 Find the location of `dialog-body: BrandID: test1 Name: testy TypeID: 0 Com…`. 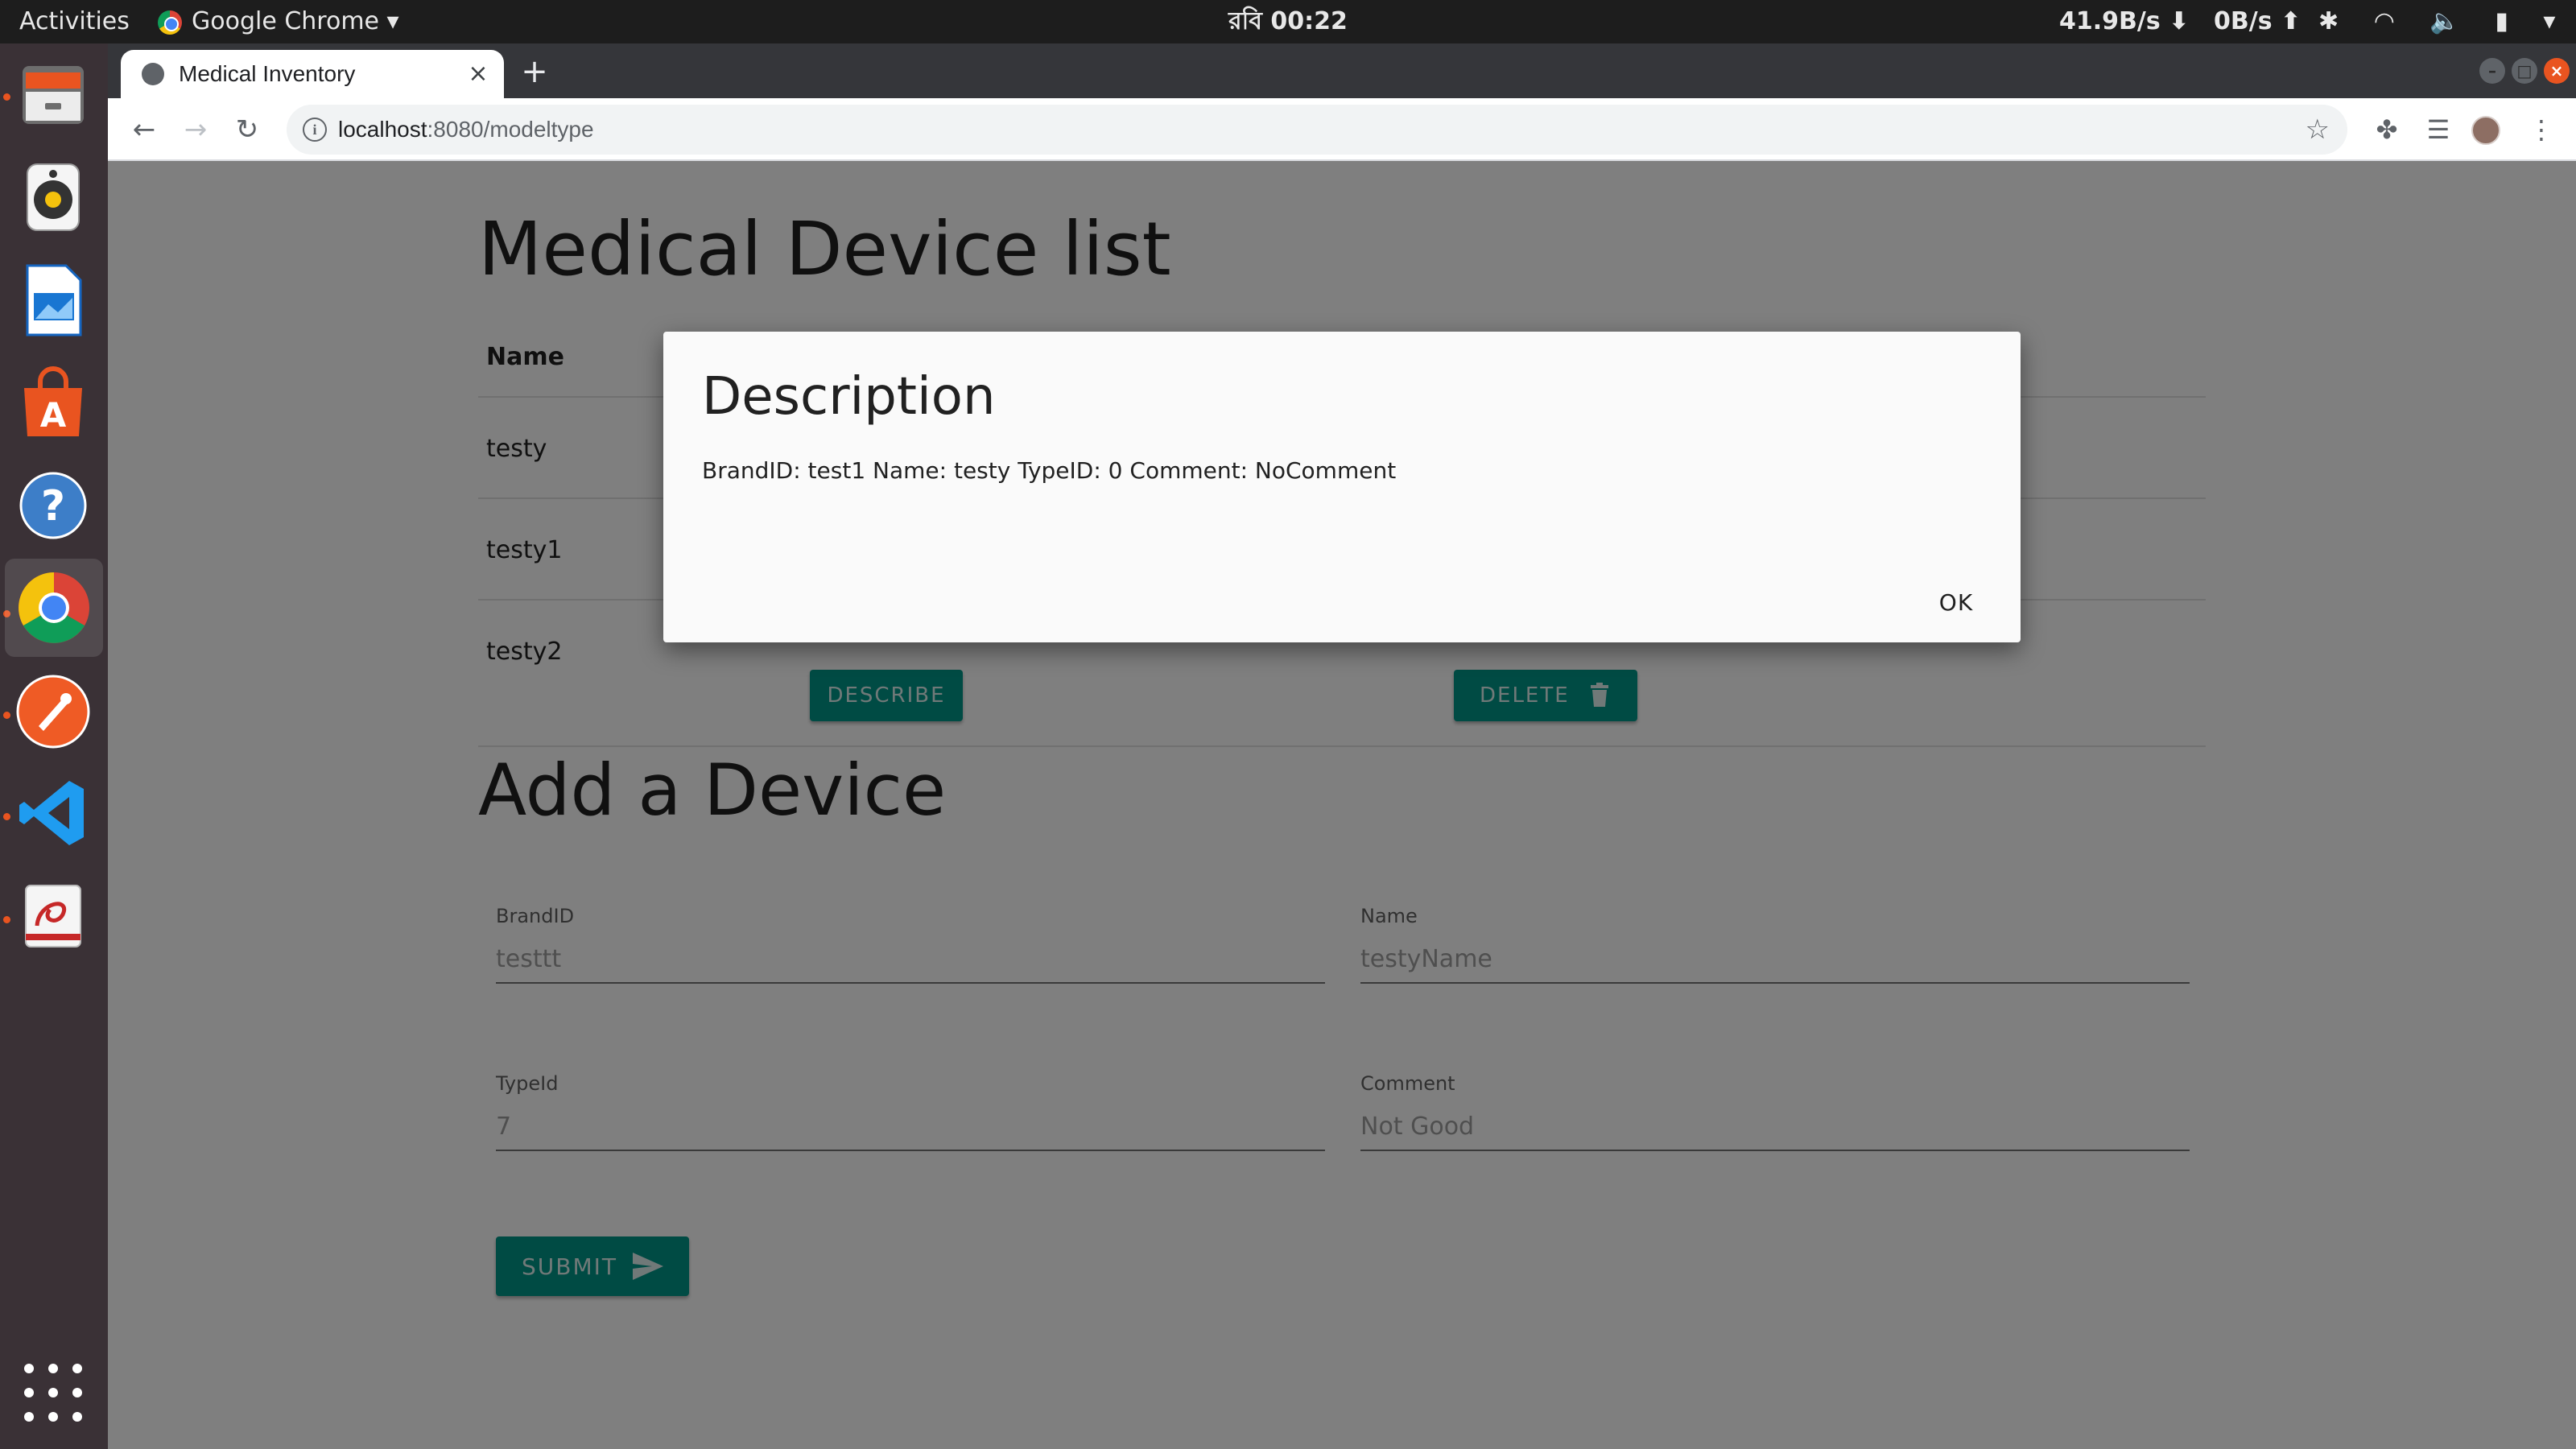

dialog-body: BrandID: test1 Name: testy TypeID: 0 Com… is located at coordinates (1049, 470).